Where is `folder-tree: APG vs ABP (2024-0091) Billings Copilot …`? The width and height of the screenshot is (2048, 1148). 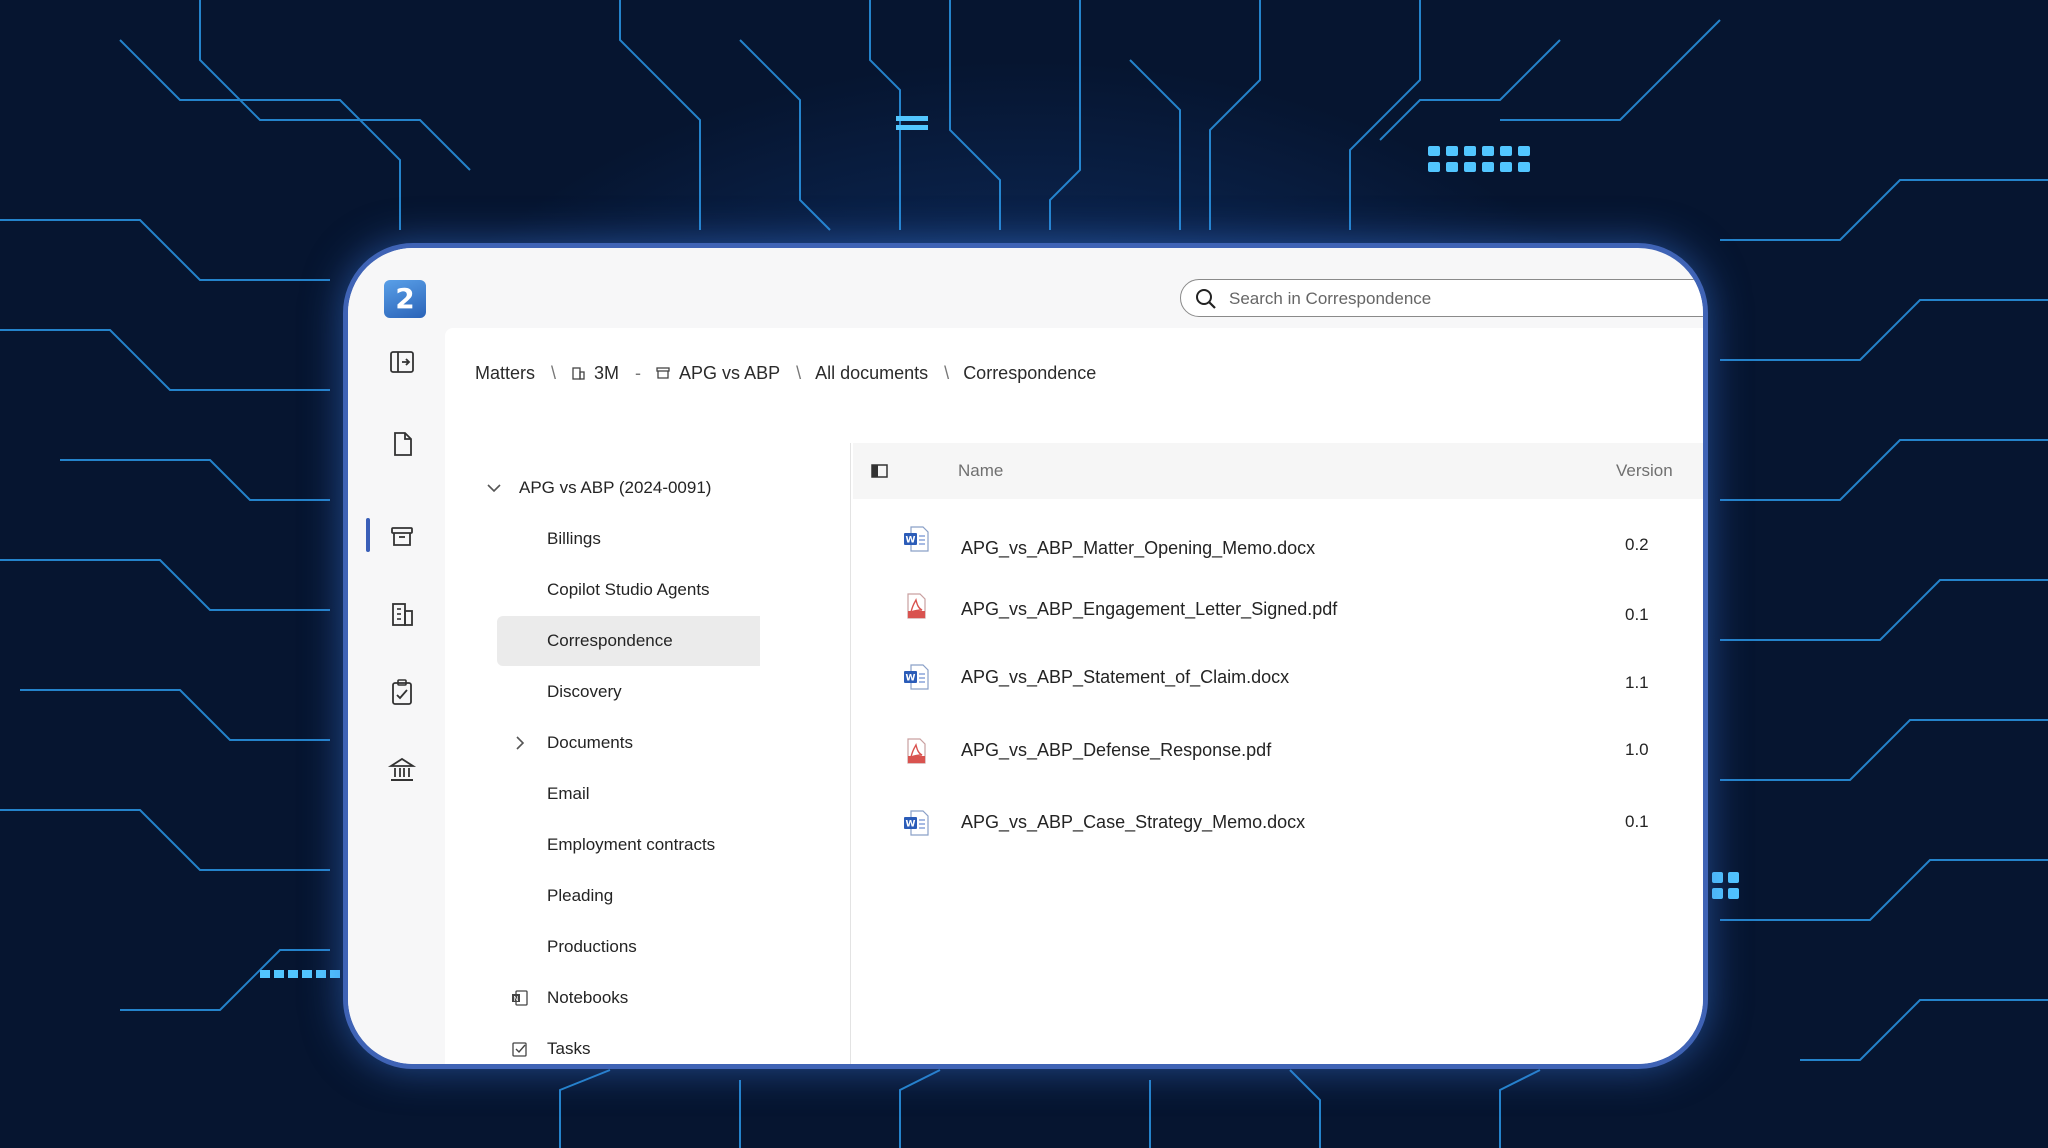 folder-tree: APG vs ABP (2024-0091) Billings Copilot … is located at coordinates (617, 763).